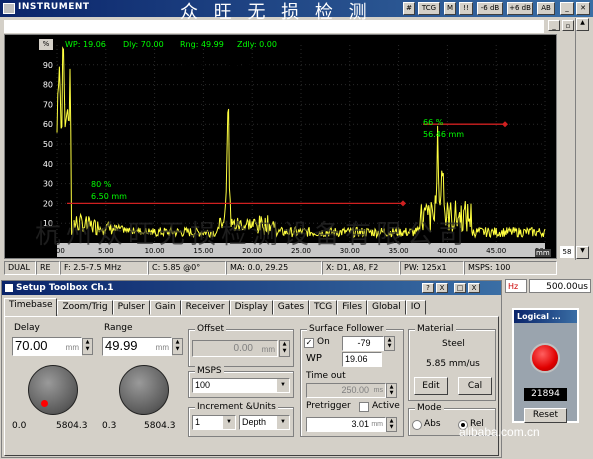  I want to click on surface-spinner: ▲ ▼, so click(389, 343).